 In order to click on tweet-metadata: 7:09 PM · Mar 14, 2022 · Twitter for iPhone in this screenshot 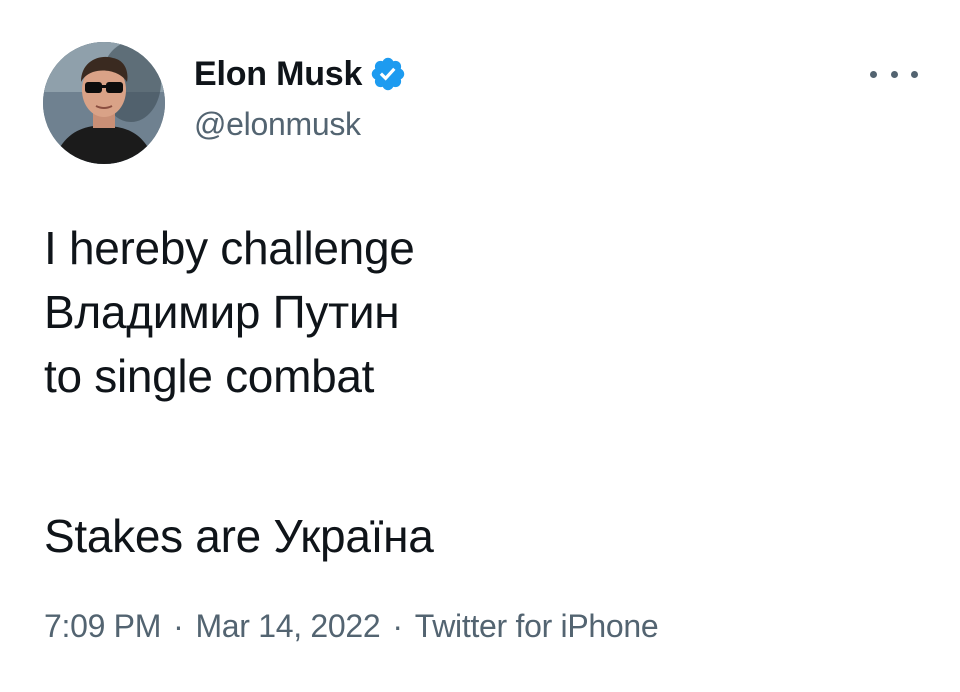, I will do `click(351, 626)`.